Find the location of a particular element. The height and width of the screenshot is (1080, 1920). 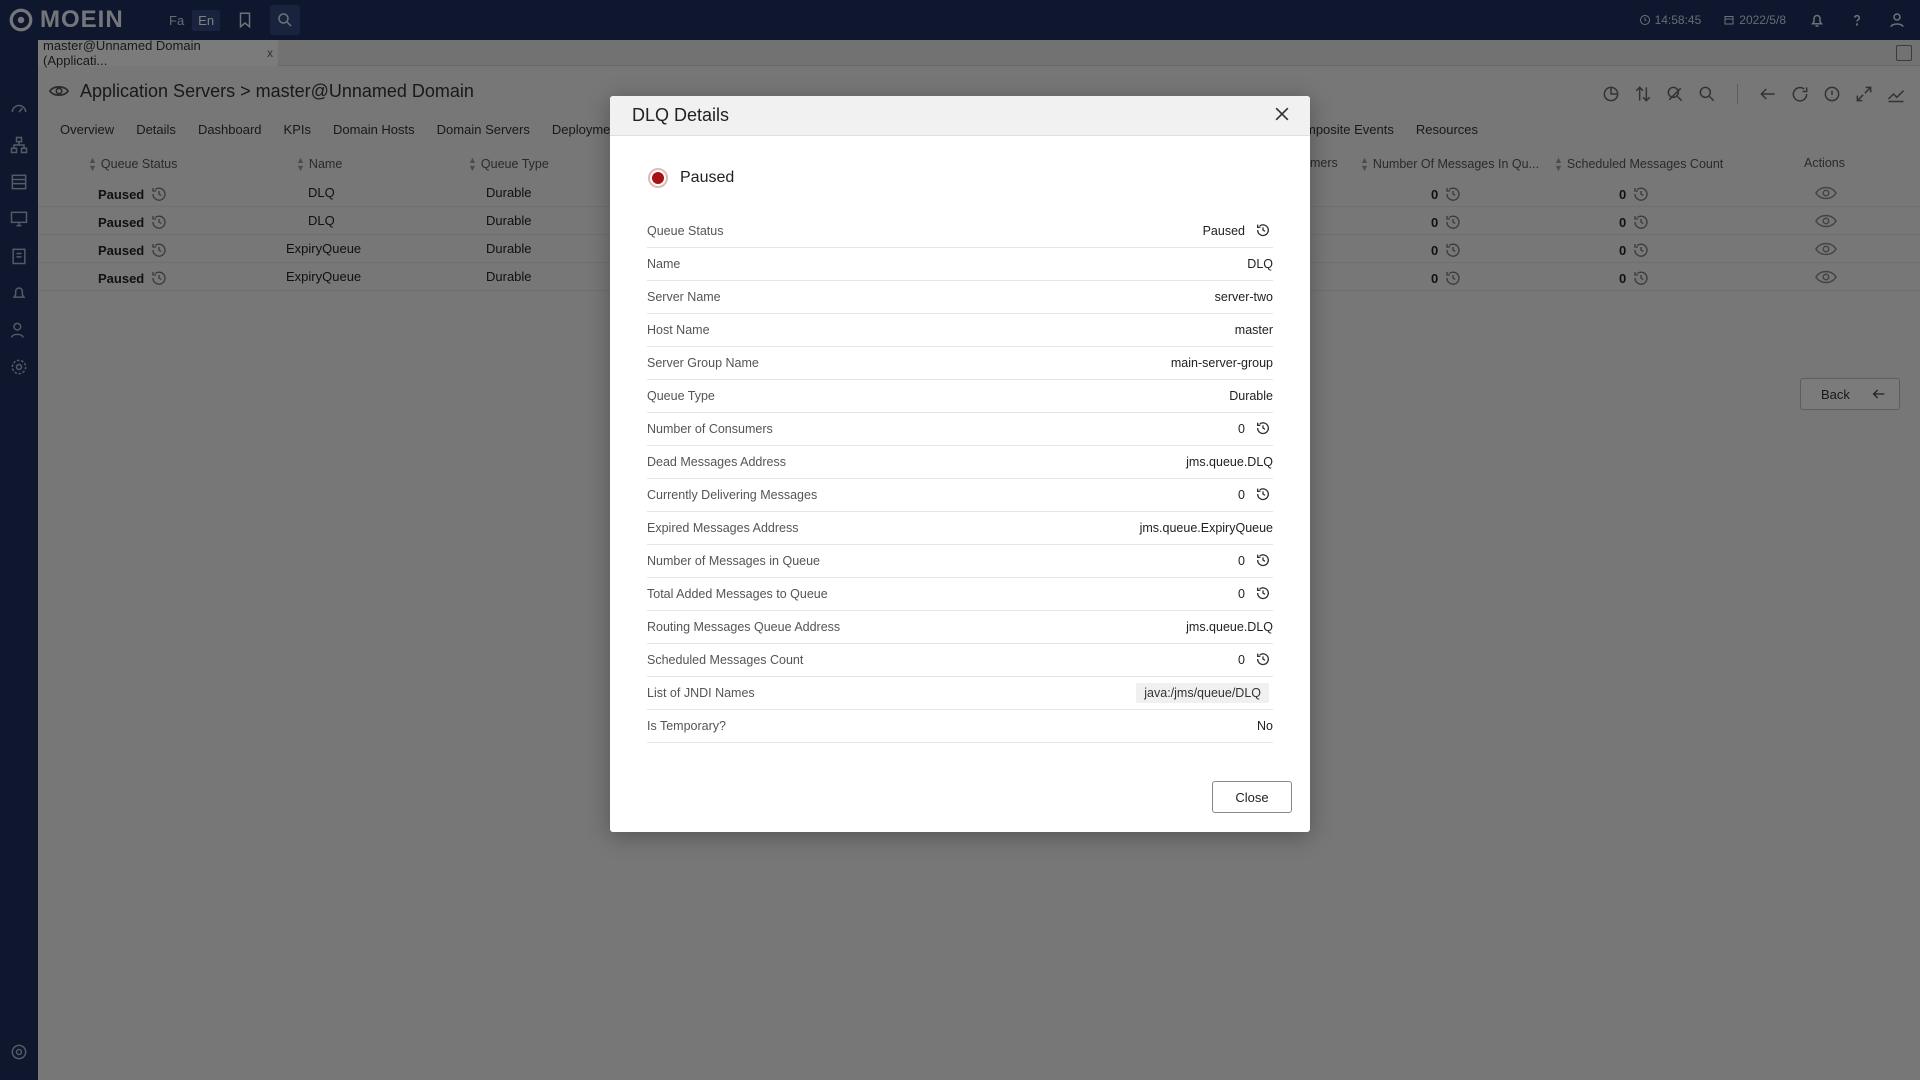

detail-row-currently-delivering: Currently Delivering Messages 0 is located at coordinates (960, 495).